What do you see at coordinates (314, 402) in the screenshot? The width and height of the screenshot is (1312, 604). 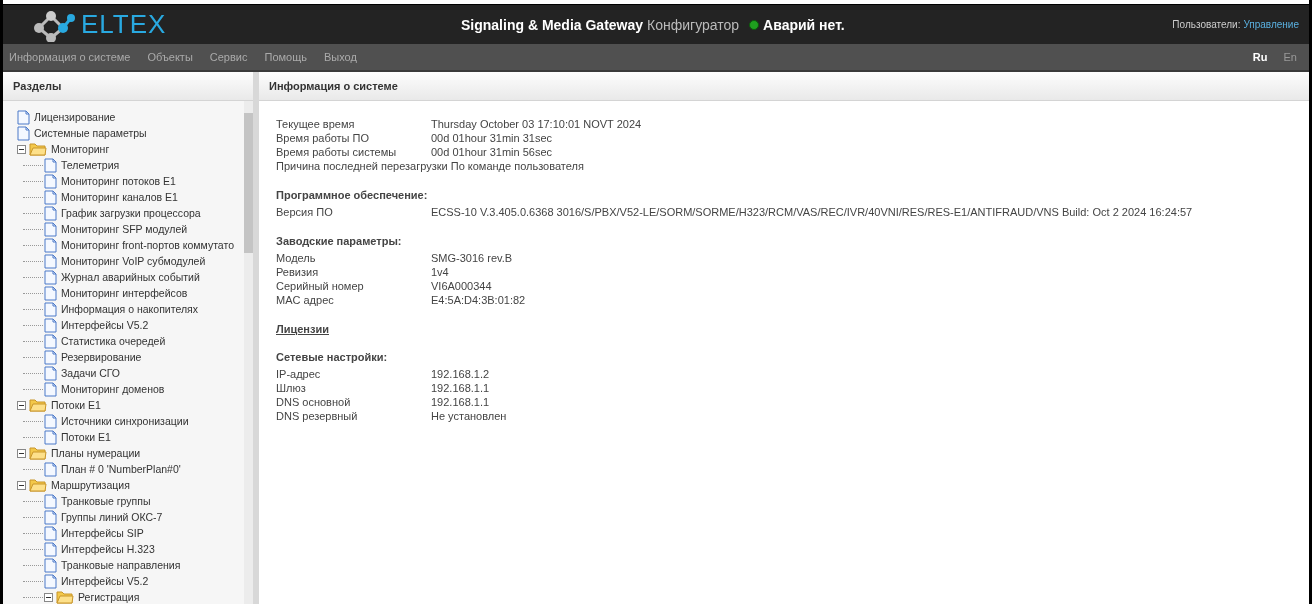 I see `field-label: DNS основной` at bounding box center [314, 402].